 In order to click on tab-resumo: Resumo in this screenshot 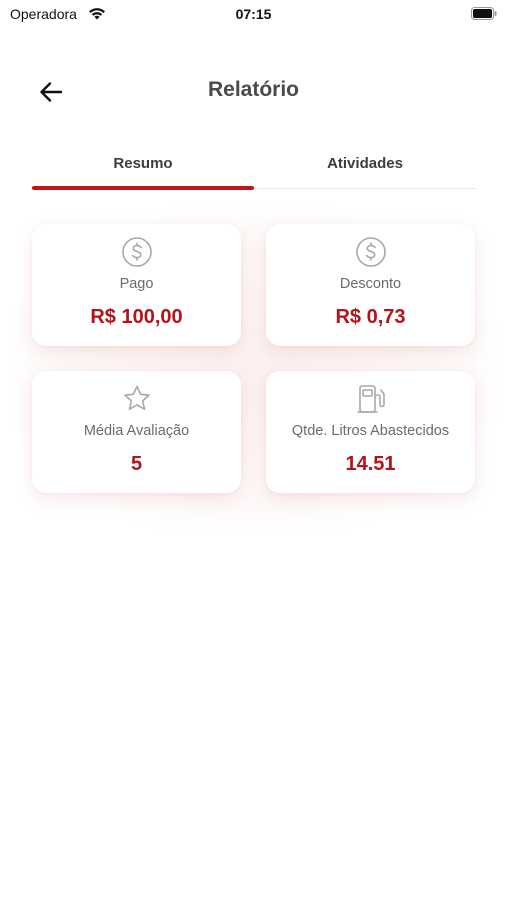, I will do `click(143, 168)`.